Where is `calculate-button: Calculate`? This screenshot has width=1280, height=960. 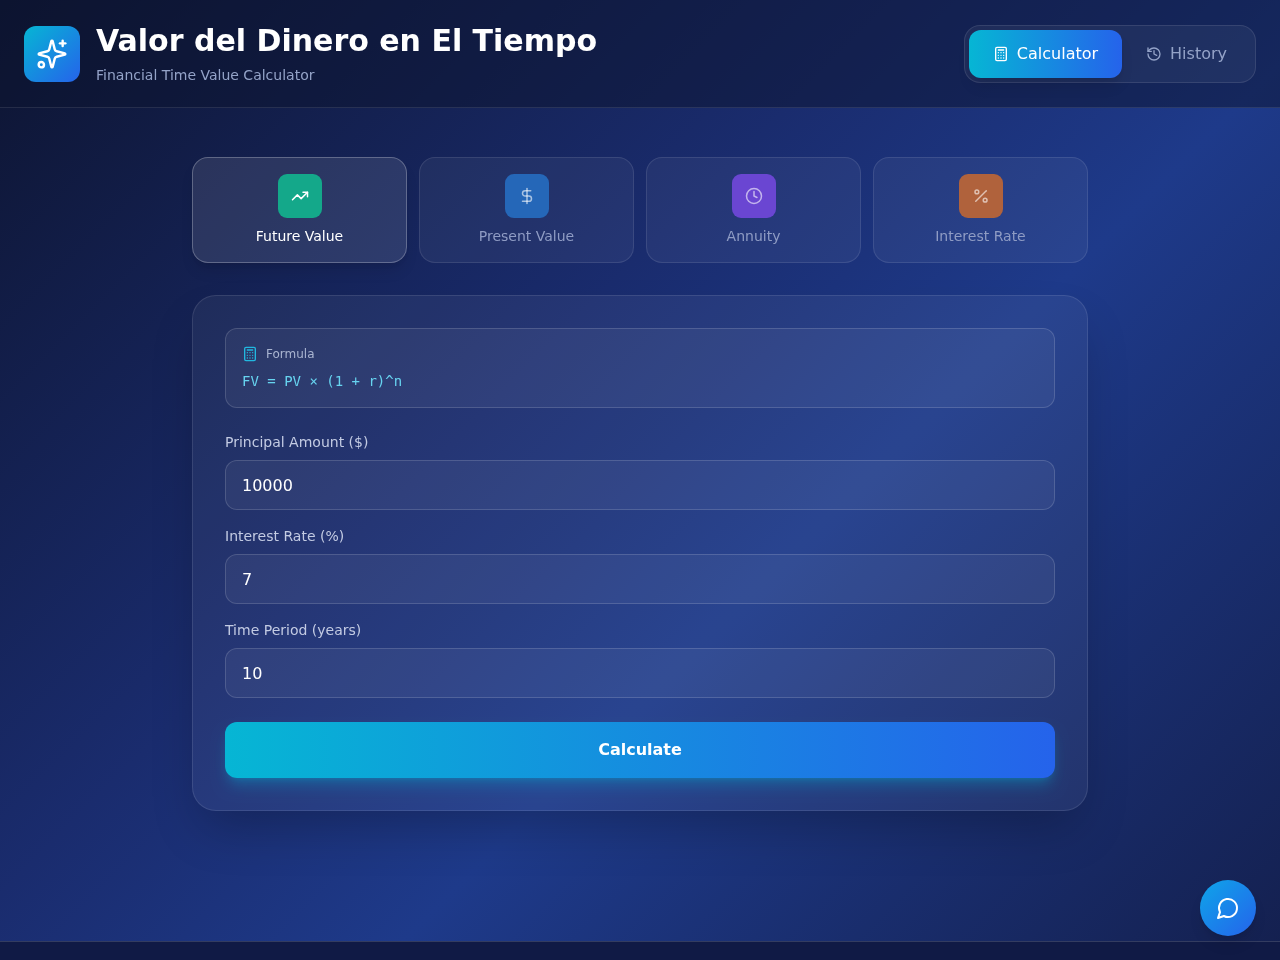
calculate-button: Calculate is located at coordinates (640, 750).